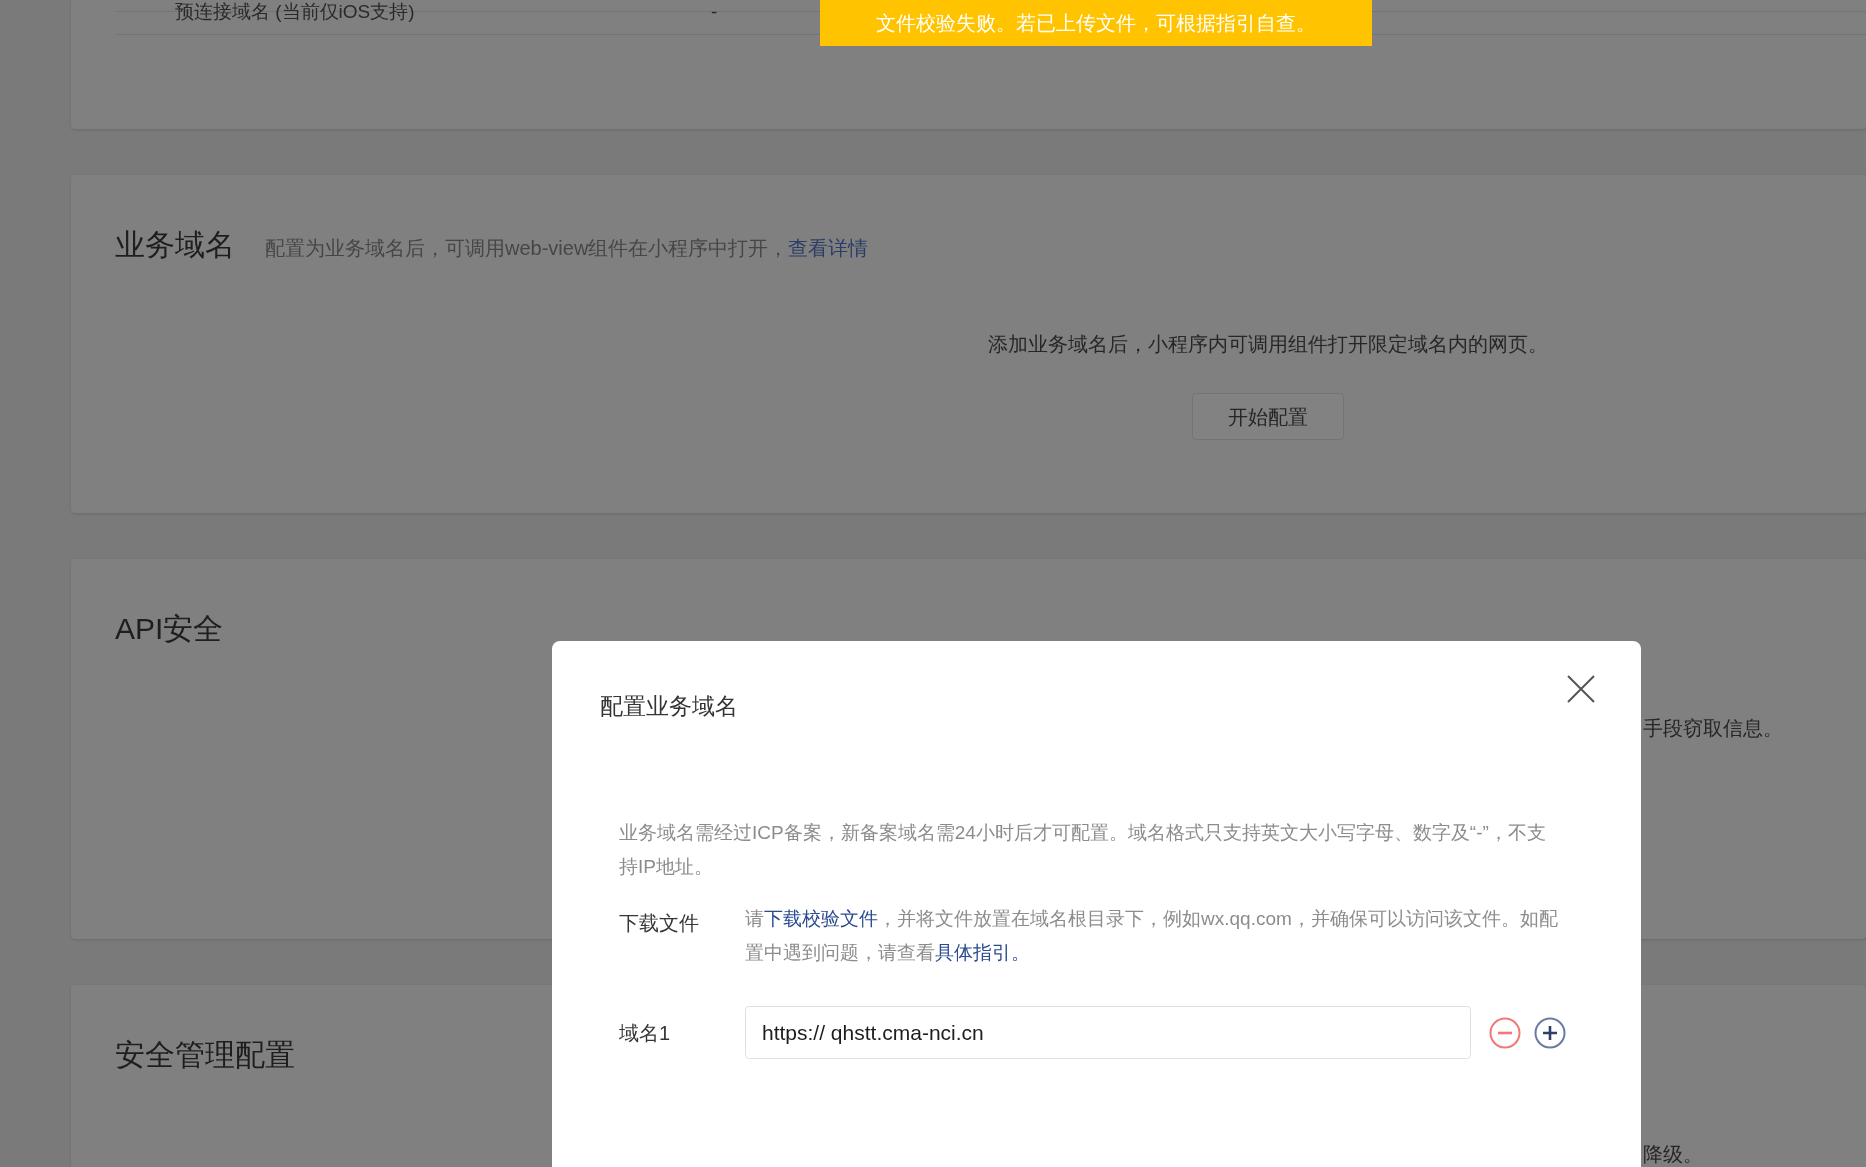 This screenshot has width=1866, height=1167. Describe the element at coordinates (1268, 416) in the screenshot. I see `start-config-button: 开始配置` at that location.